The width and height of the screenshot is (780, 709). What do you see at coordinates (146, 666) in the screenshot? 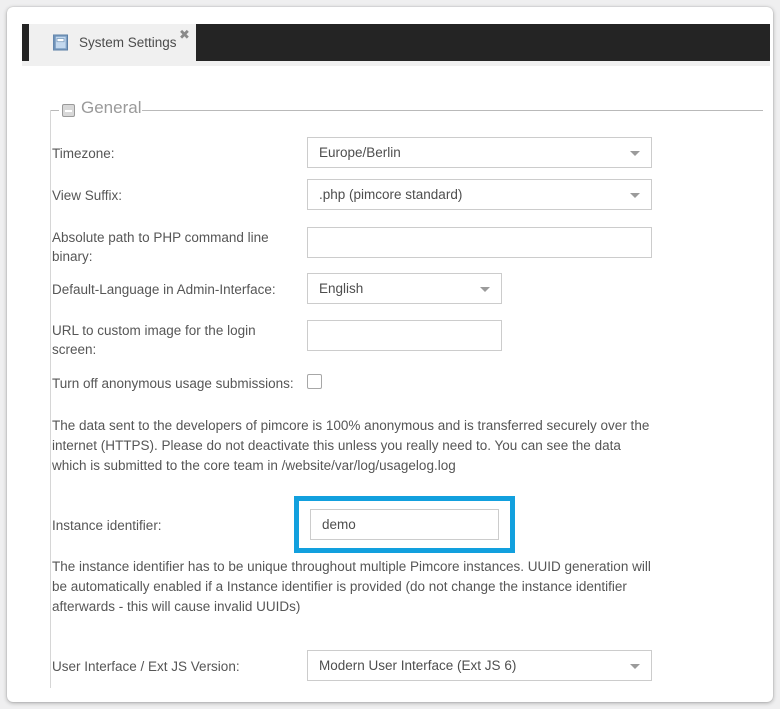
I see `label-user-interface-version: User Interface / Ext JS Version:` at bounding box center [146, 666].